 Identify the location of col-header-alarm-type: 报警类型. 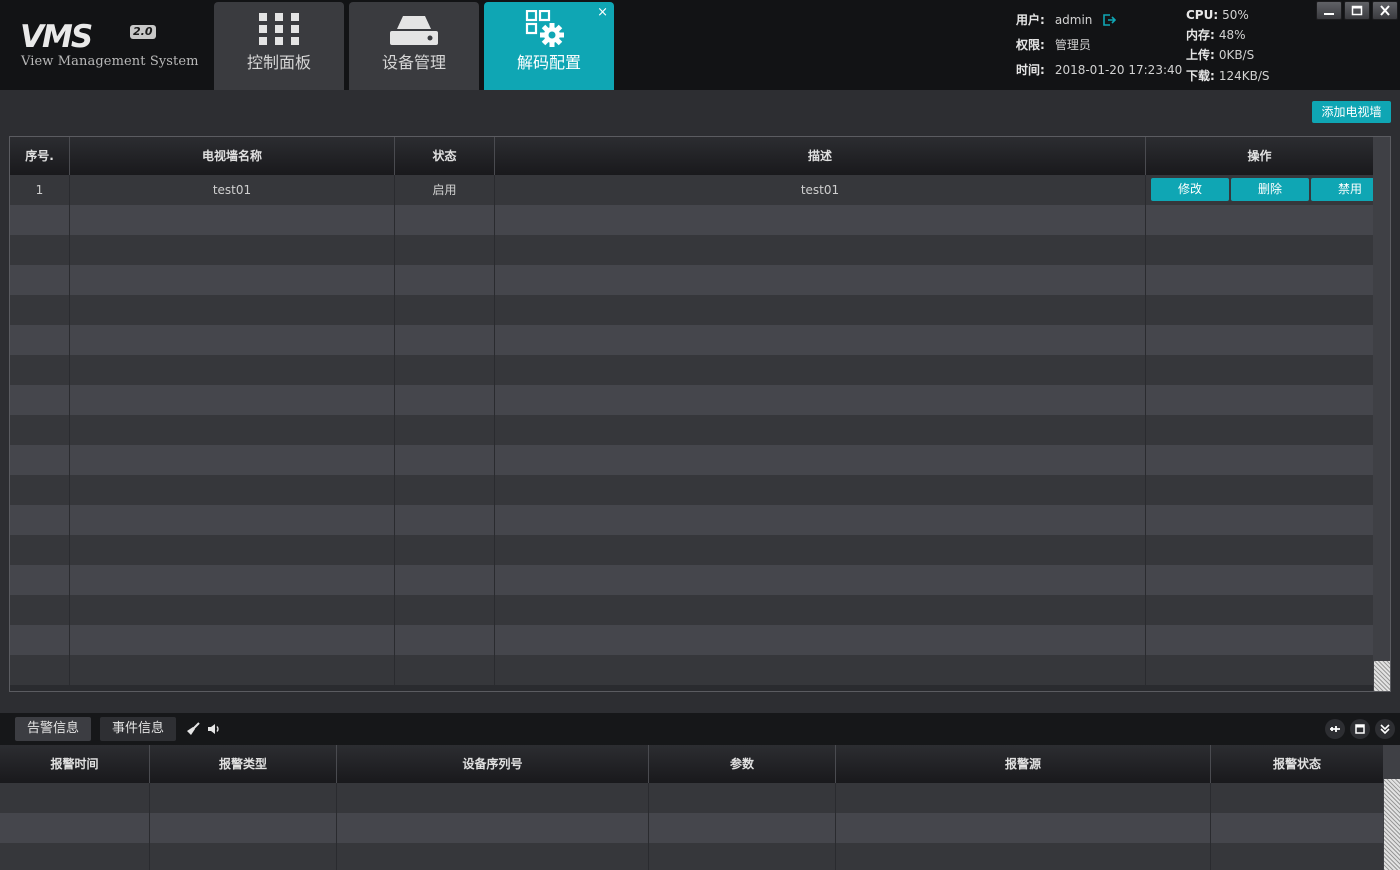
(243, 764).